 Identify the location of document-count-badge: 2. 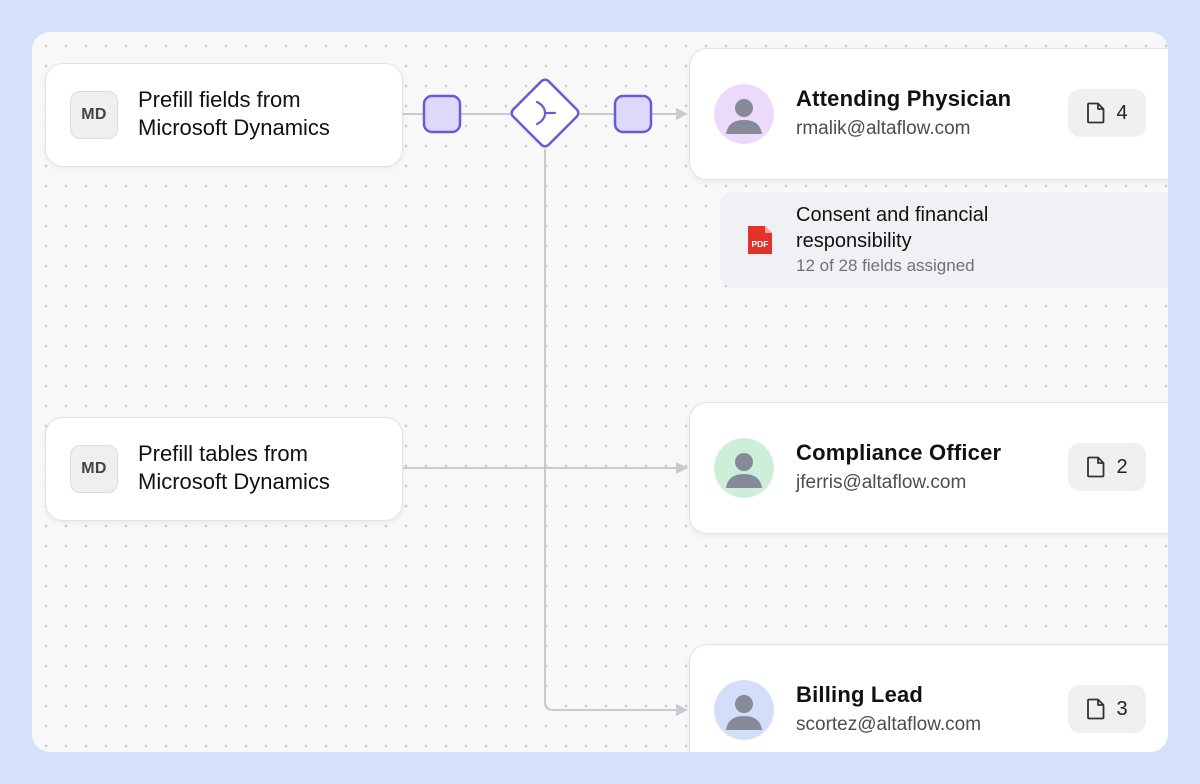
(1107, 467).